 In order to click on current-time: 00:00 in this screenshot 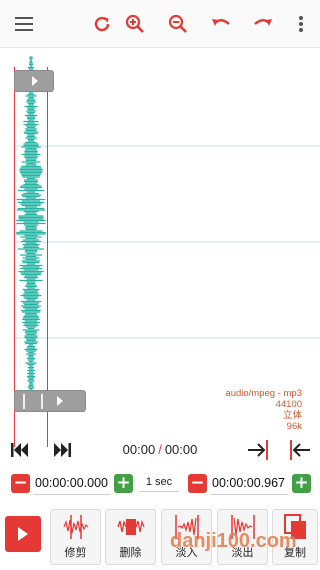, I will do `click(139, 449)`.